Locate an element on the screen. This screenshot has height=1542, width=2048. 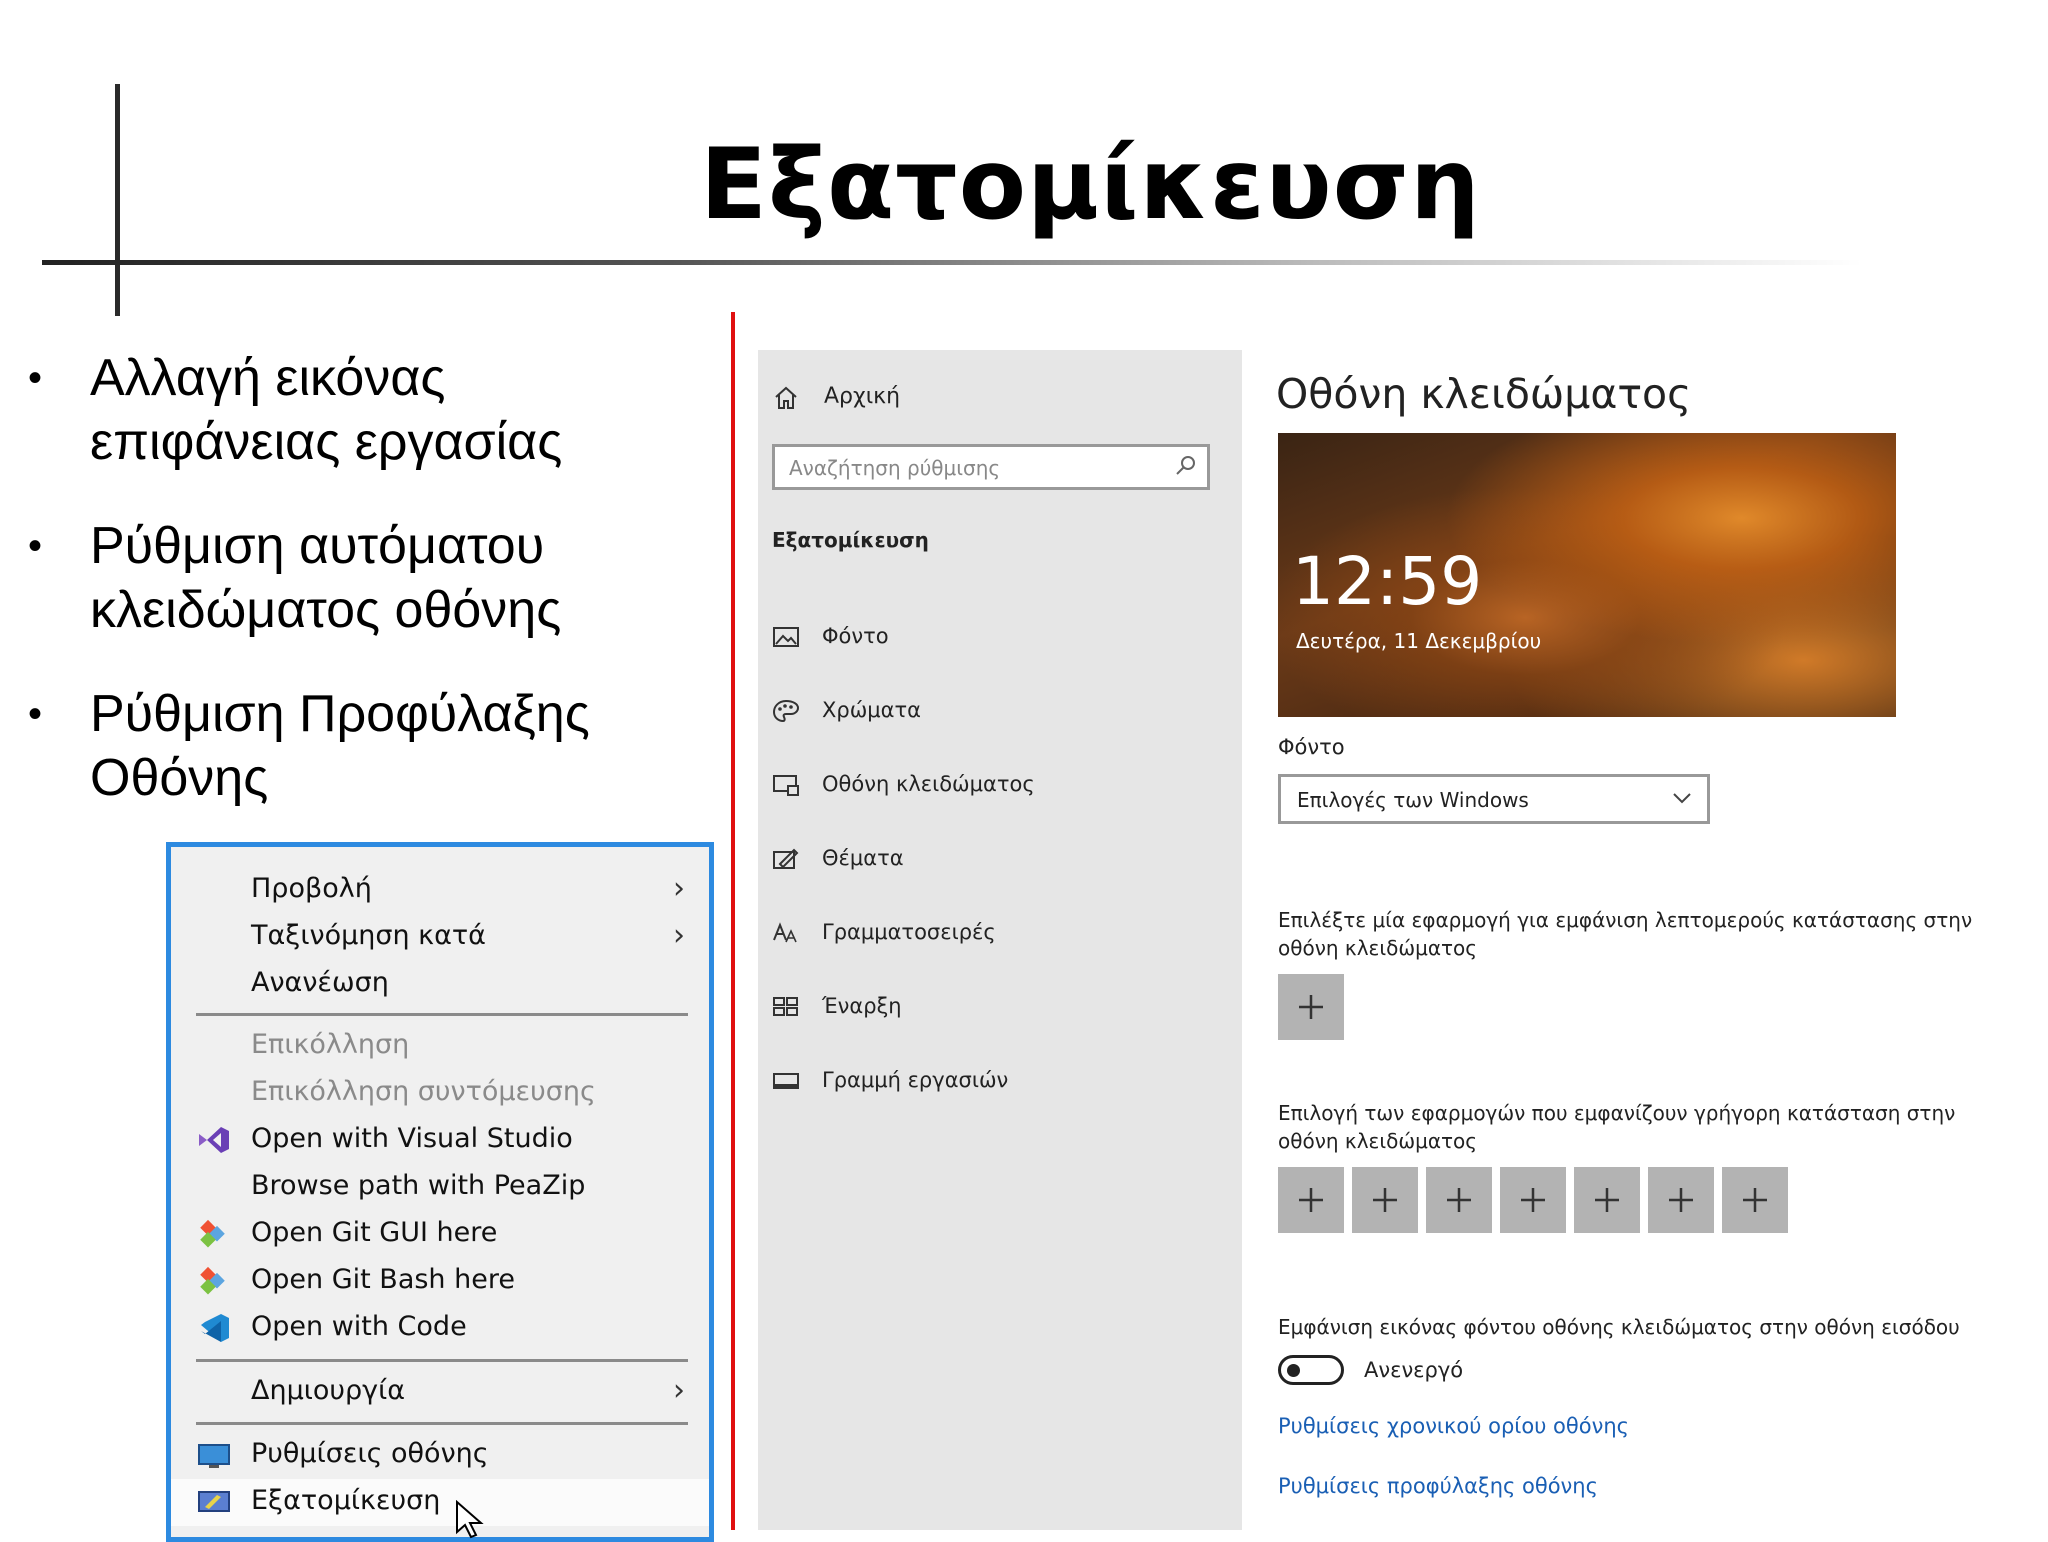
background-dropdown: Επιλογές των Windows is located at coordinates (1494, 799).